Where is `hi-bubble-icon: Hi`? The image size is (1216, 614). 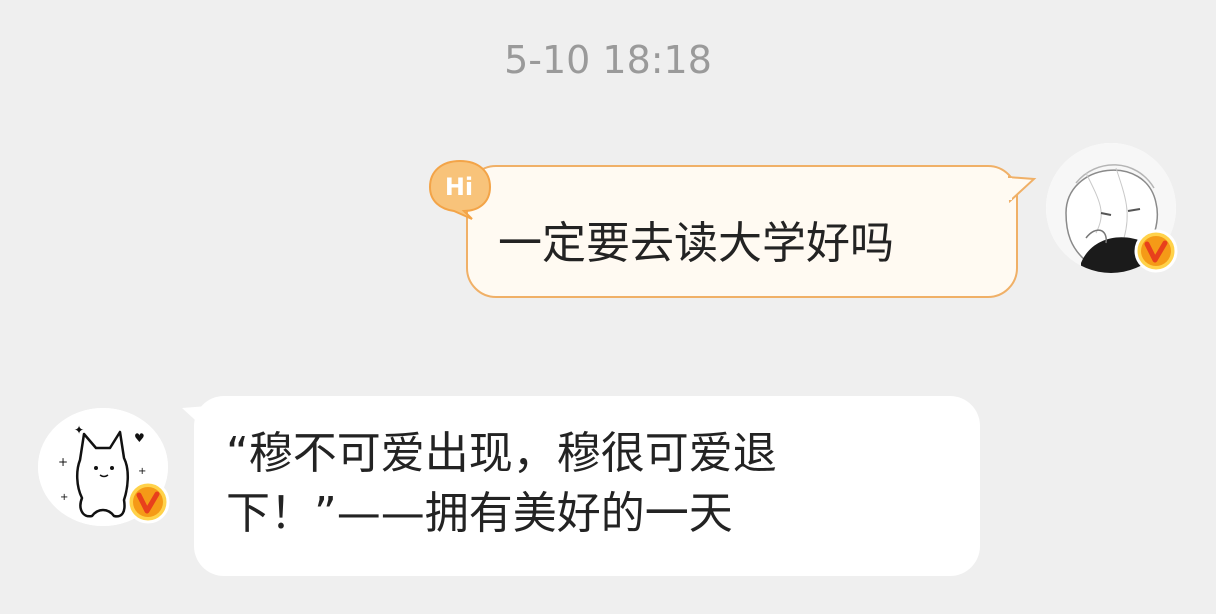 hi-bubble-icon: Hi is located at coordinates (460, 189).